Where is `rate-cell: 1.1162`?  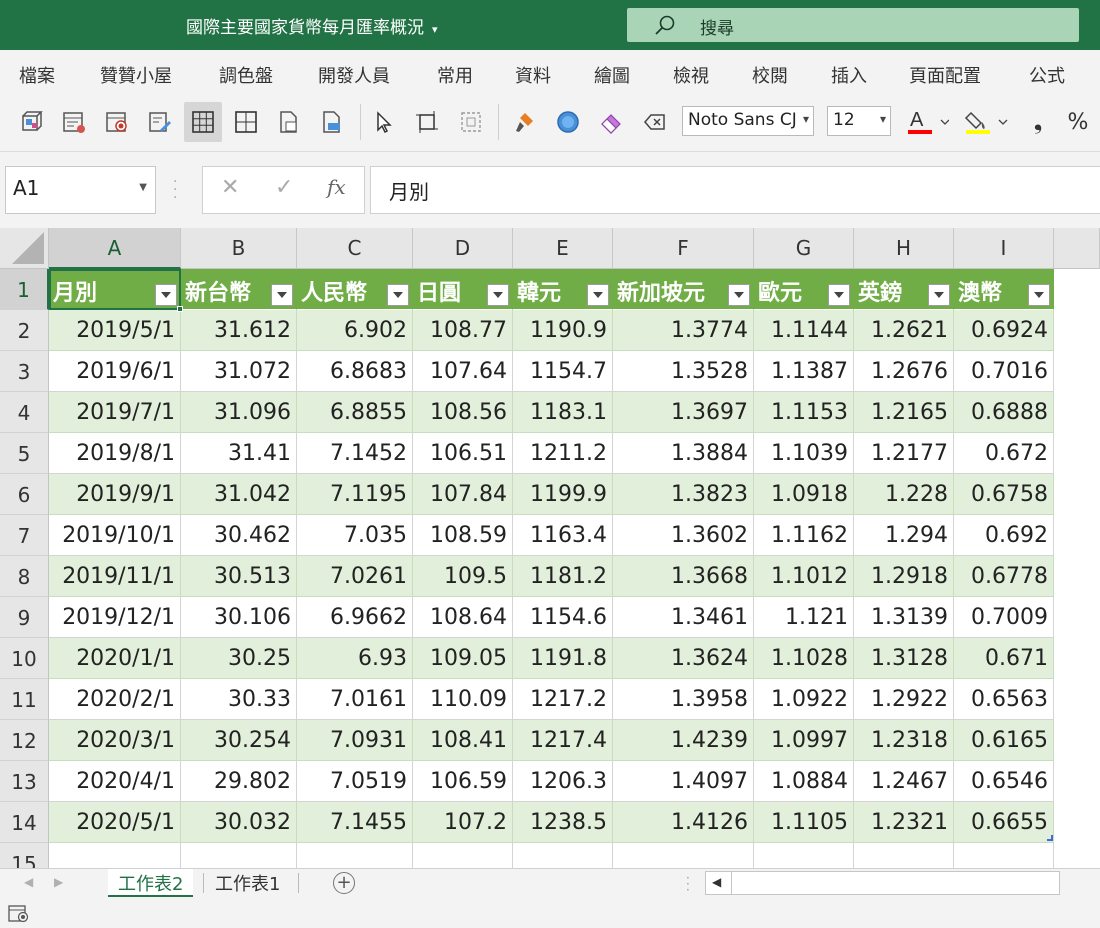
rate-cell: 1.1162 is located at coordinates (804, 535).